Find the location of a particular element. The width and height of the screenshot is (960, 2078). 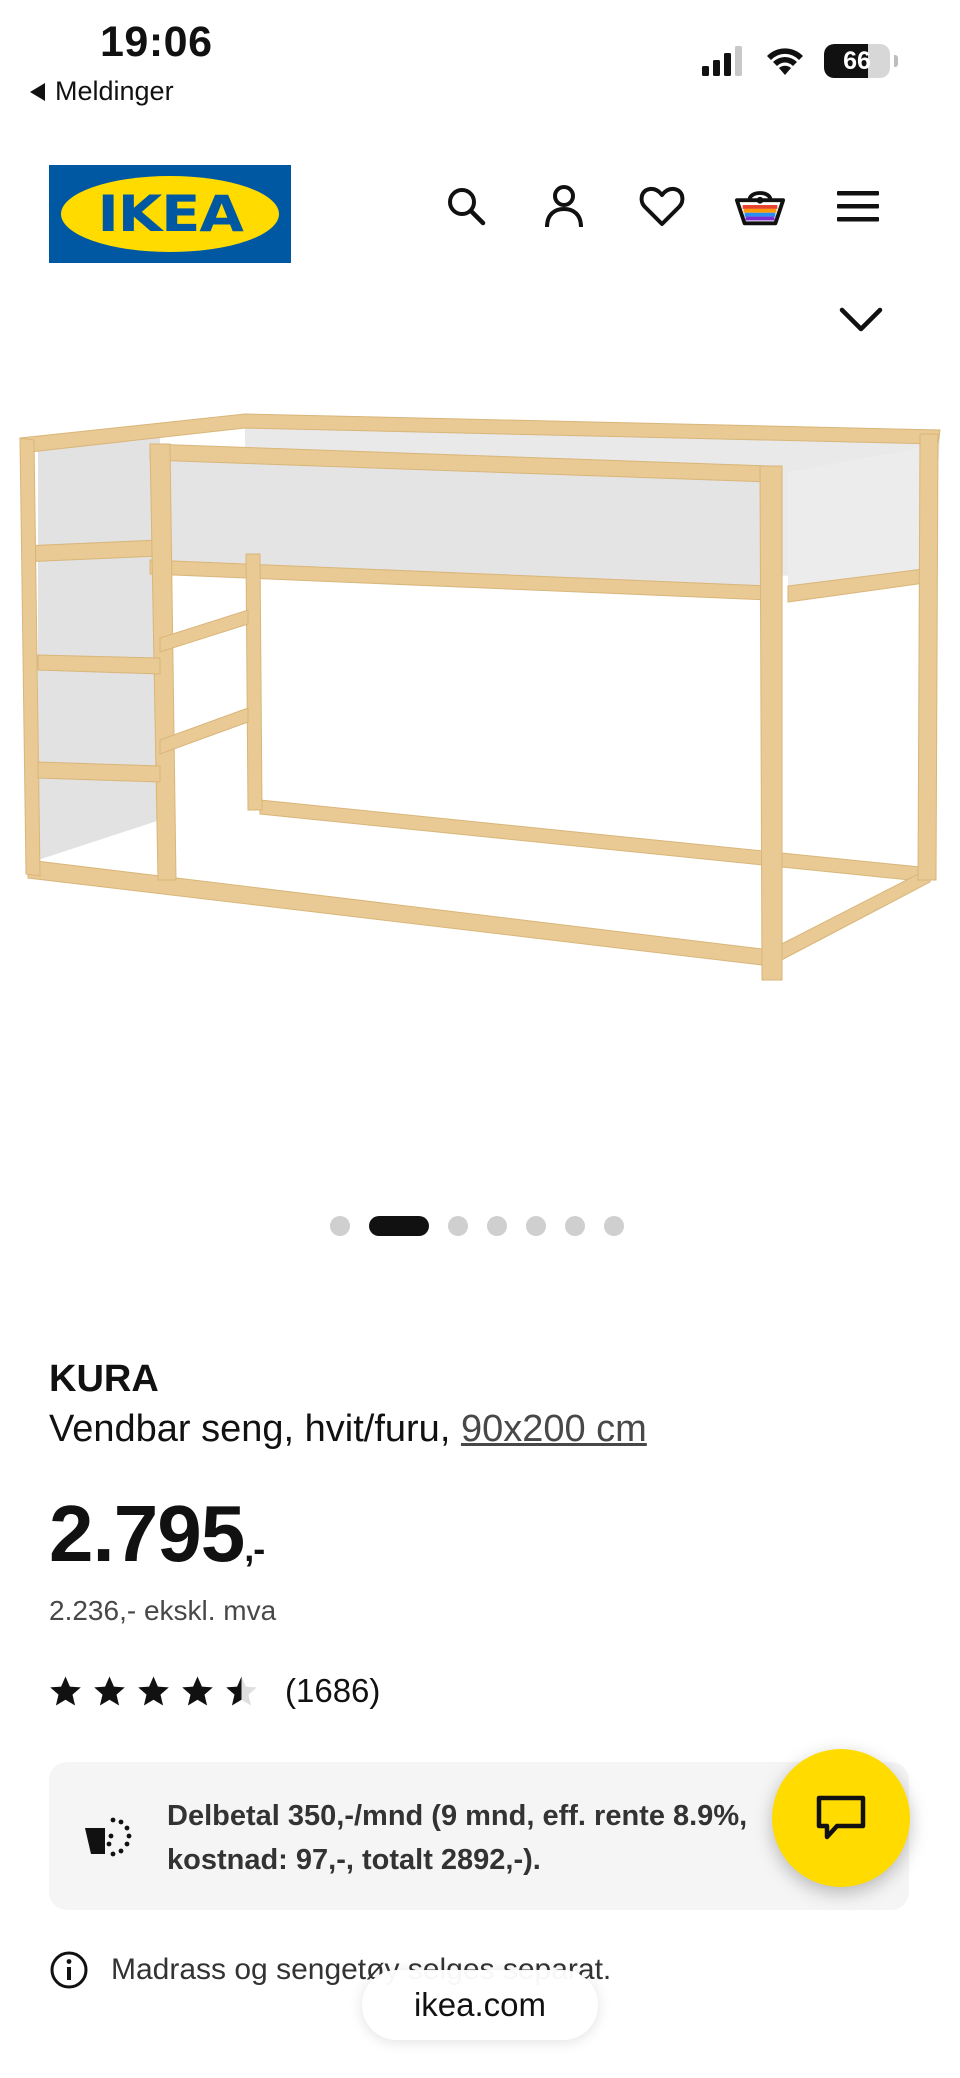

logo-oval: IKEA is located at coordinates (170, 214).